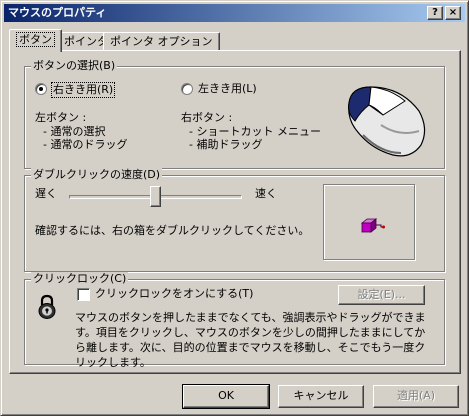  I want to click on tab-buttons: ボタン, so click(35, 40).